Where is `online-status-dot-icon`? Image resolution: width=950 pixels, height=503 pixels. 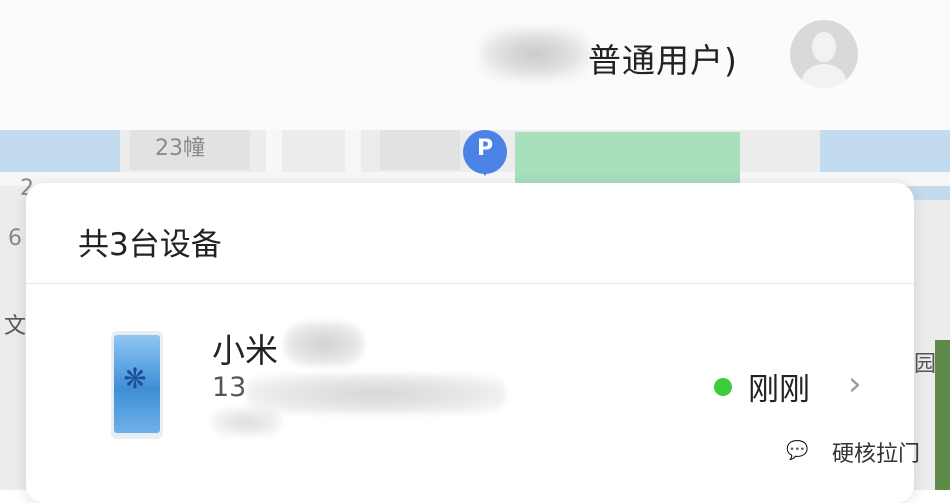
online-status-dot-icon is located at coordinates (723, 387).